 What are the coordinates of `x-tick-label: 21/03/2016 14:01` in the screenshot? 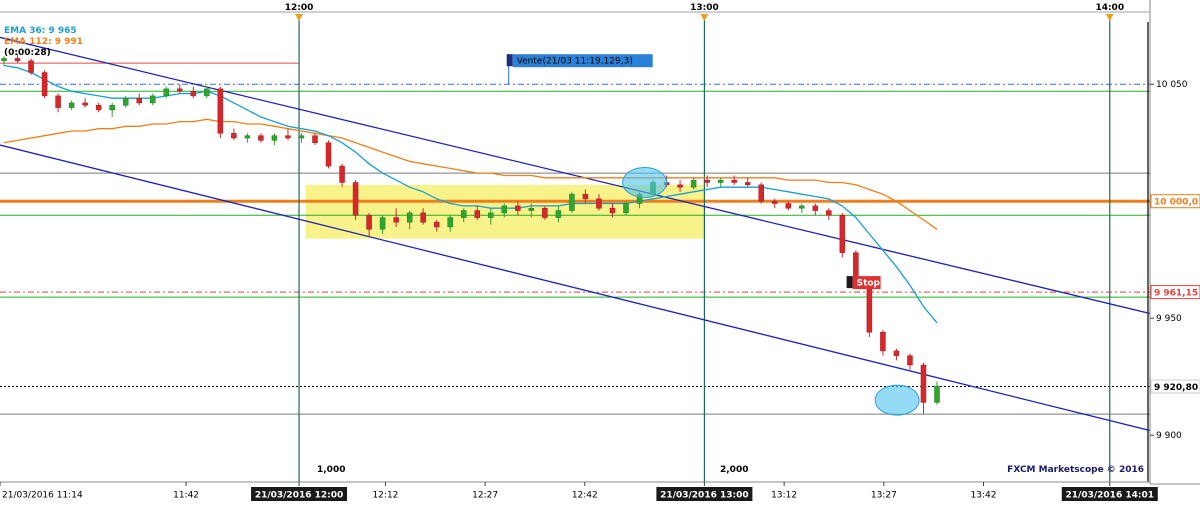 It's located at (1110, 496).